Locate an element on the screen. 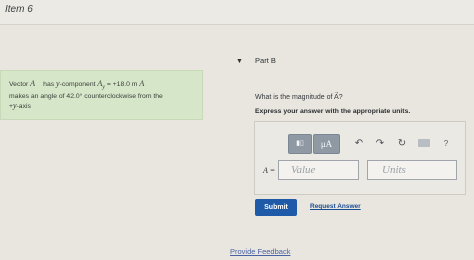 The height and width of the screenshot is (260, 474). request-answer-link: Request Answer is located at coordinates (335, 206).